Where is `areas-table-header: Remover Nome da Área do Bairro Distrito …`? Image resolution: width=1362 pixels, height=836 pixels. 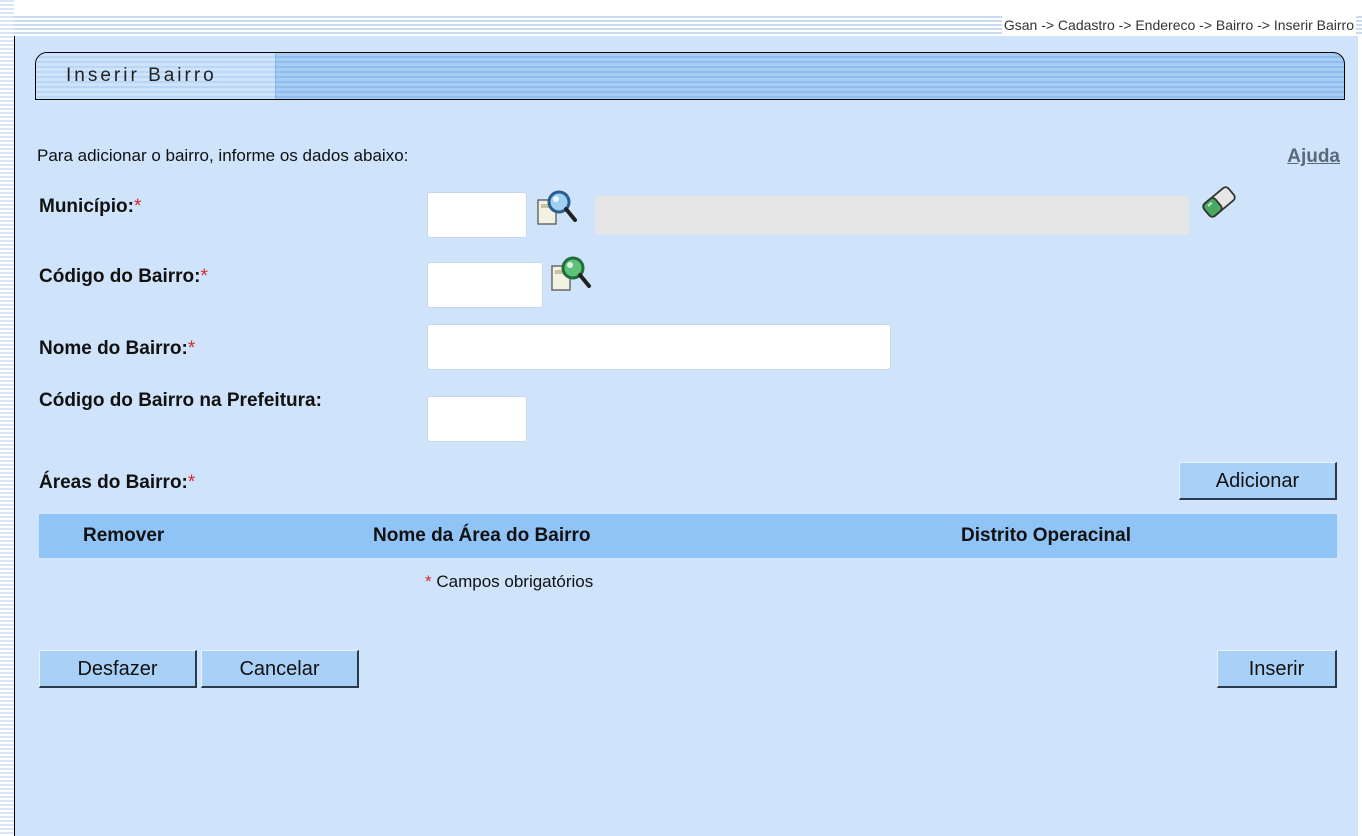 areas-table-header: Remover Nome da Área do Bairro Distrito … is located at coordinates (688, 536).